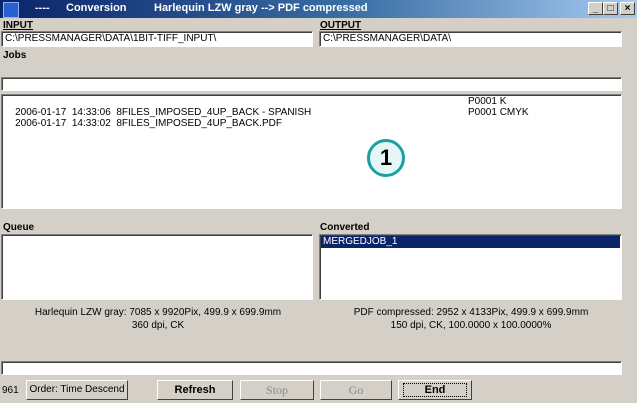  Describe the element at coordinates (311, 84) in the screenshot. I see `jobs-filter-field` at that location.